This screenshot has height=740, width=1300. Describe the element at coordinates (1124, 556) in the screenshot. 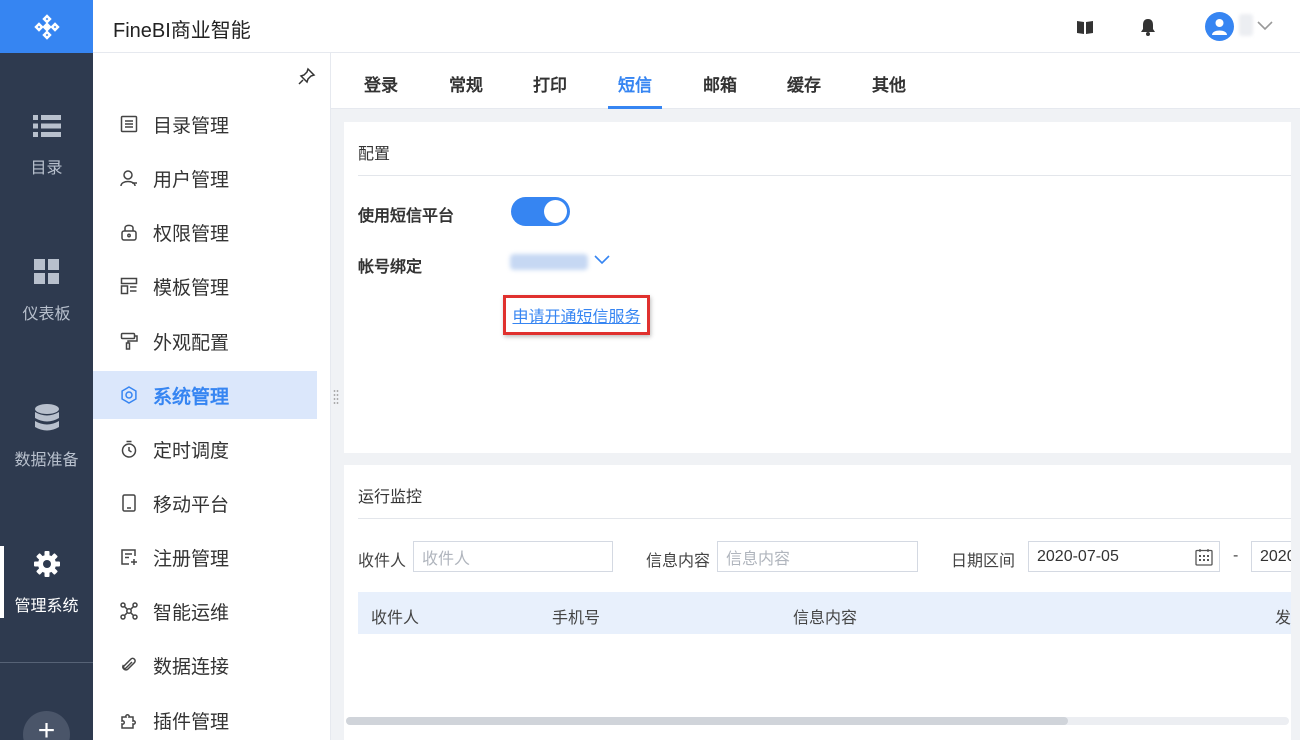

I see `date-from-input: 2020-07-05` at that location.